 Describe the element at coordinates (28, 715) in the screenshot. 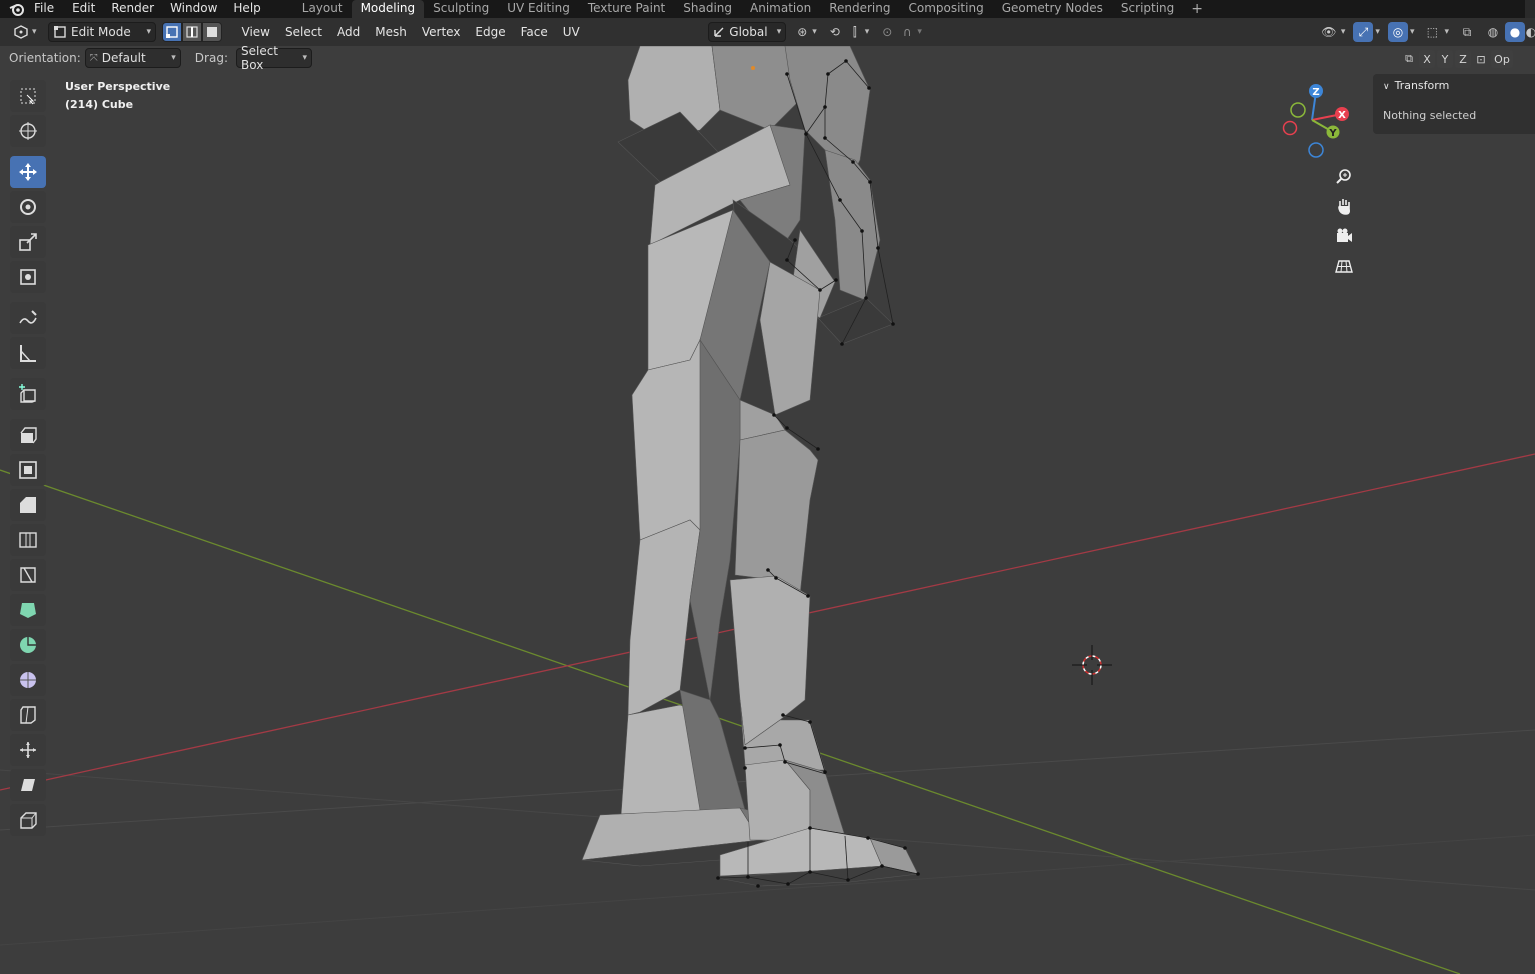

I see `edge-slide-tool` at that location.